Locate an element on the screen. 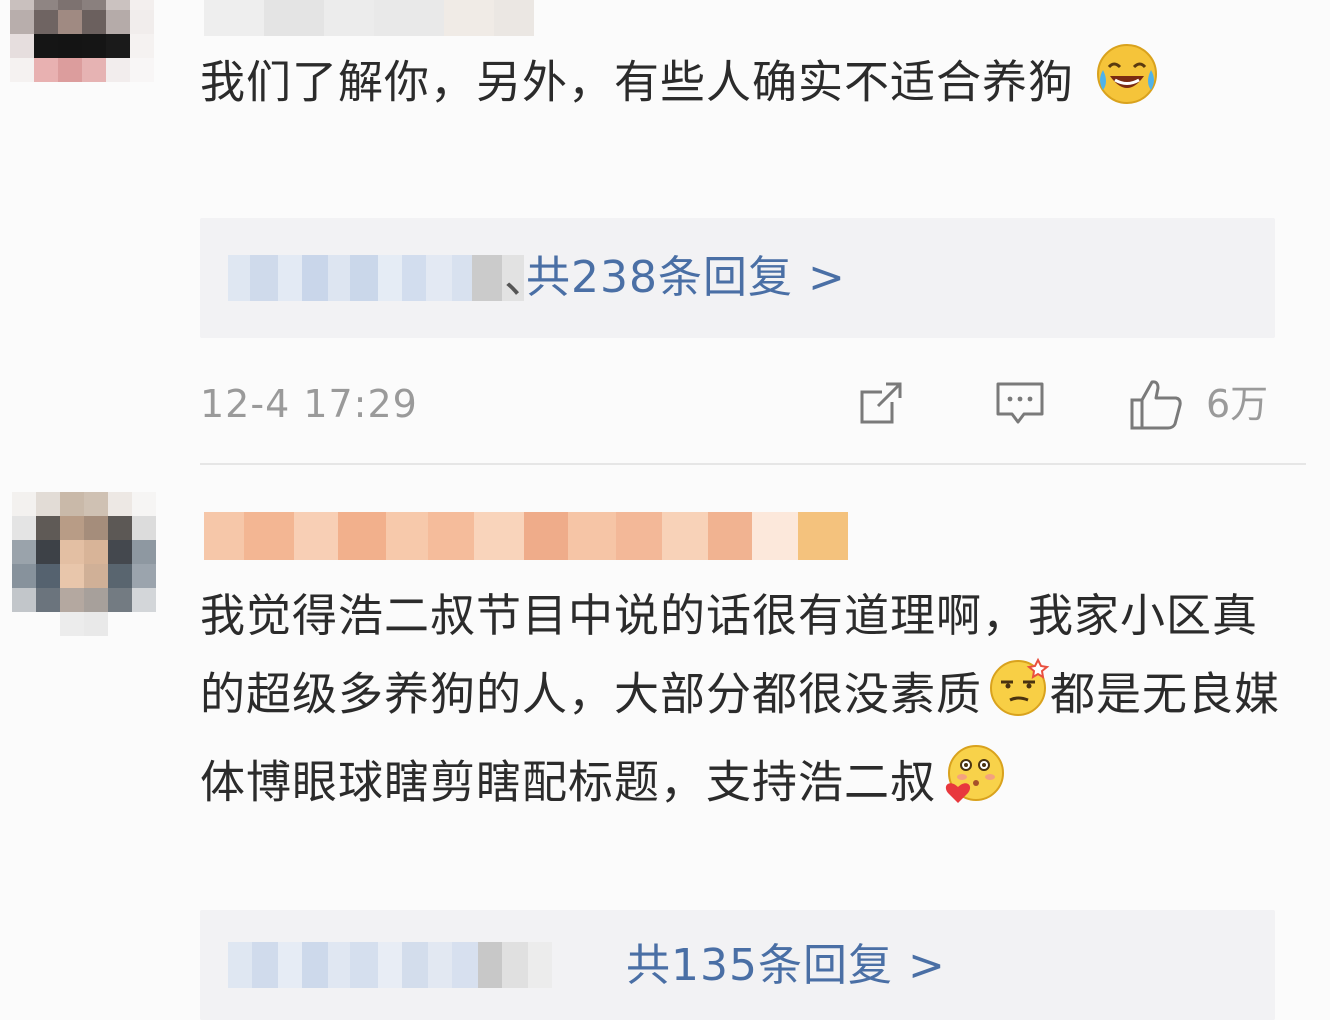 The height and width of the screenshot is (1020, 1330). timestamp: 12-4 17:29 is located at coordinates (309, 404).